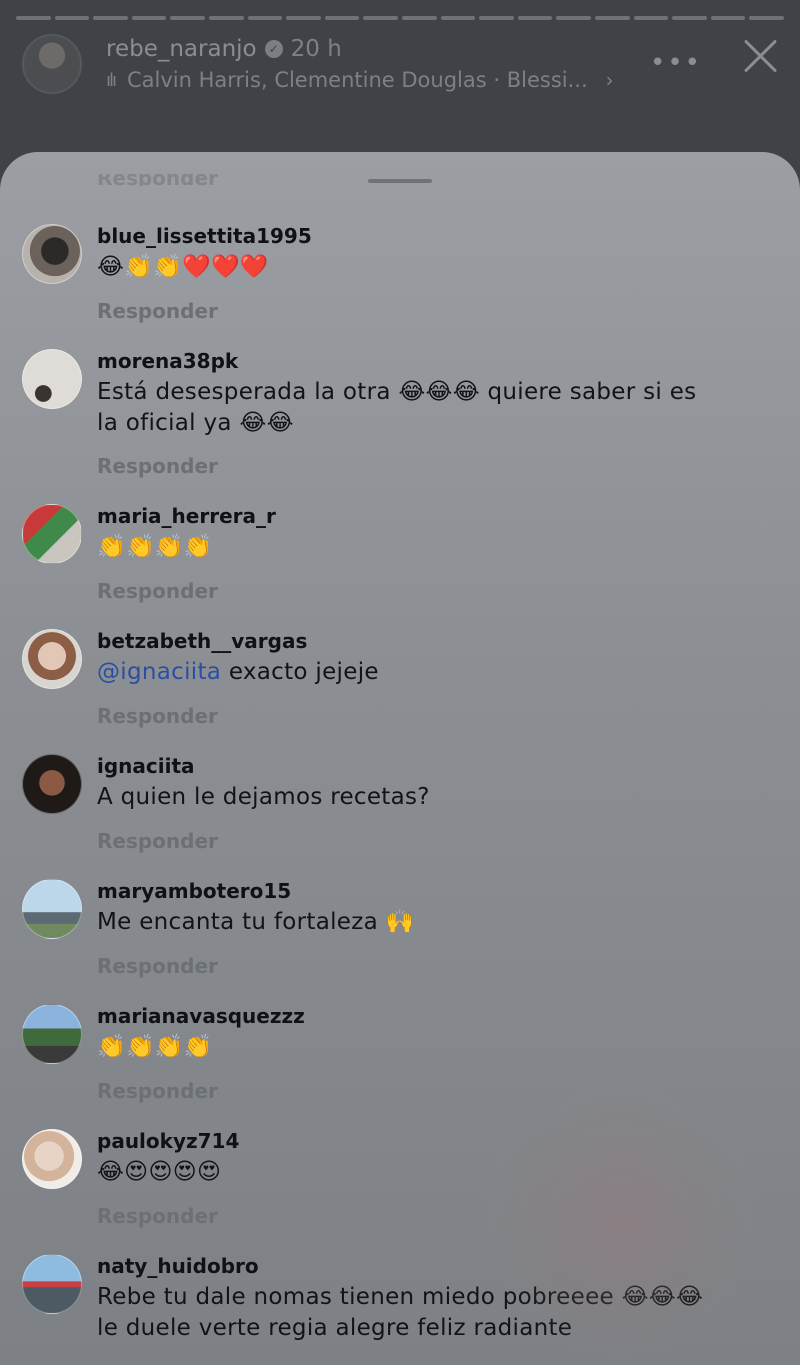 The image size is (800, 1365). I want to click on comment-username: maryambotero15, so click(194, 891).